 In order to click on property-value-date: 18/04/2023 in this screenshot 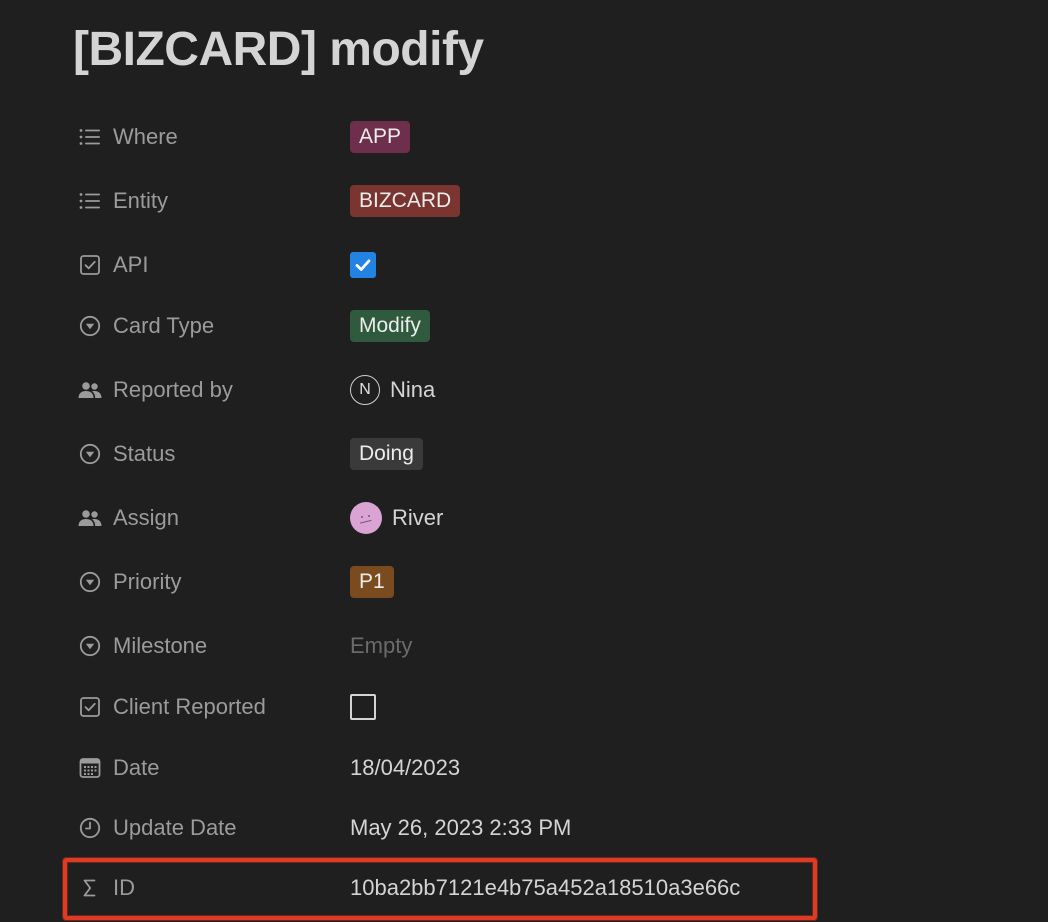, I will do `click(405, 768)`.